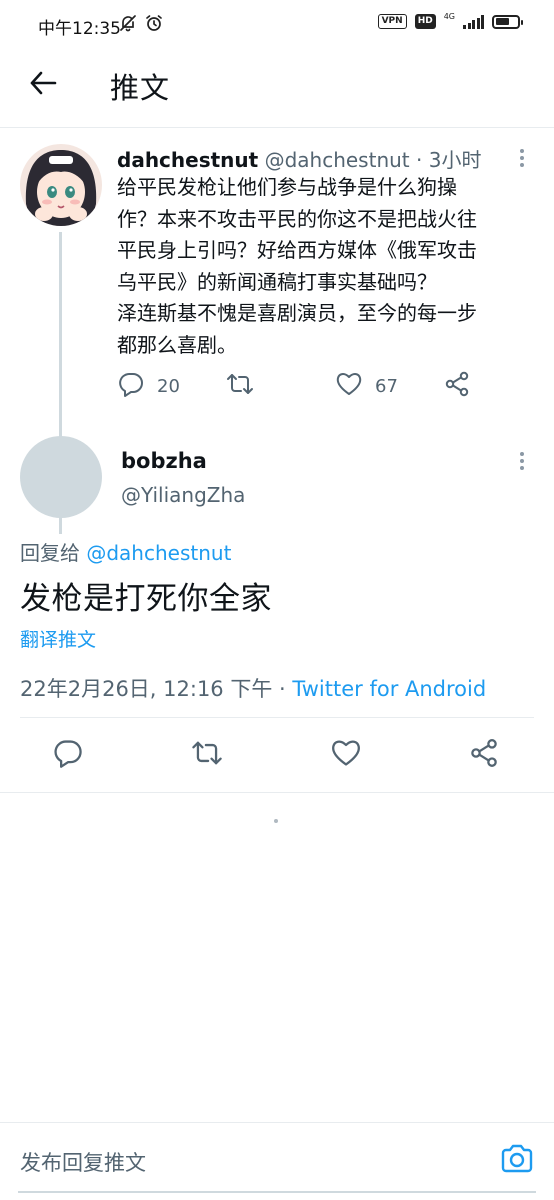  Describe the element at coordinates (79, 29) in the screenshot. I see `status-time: 中午12:35` at that location.